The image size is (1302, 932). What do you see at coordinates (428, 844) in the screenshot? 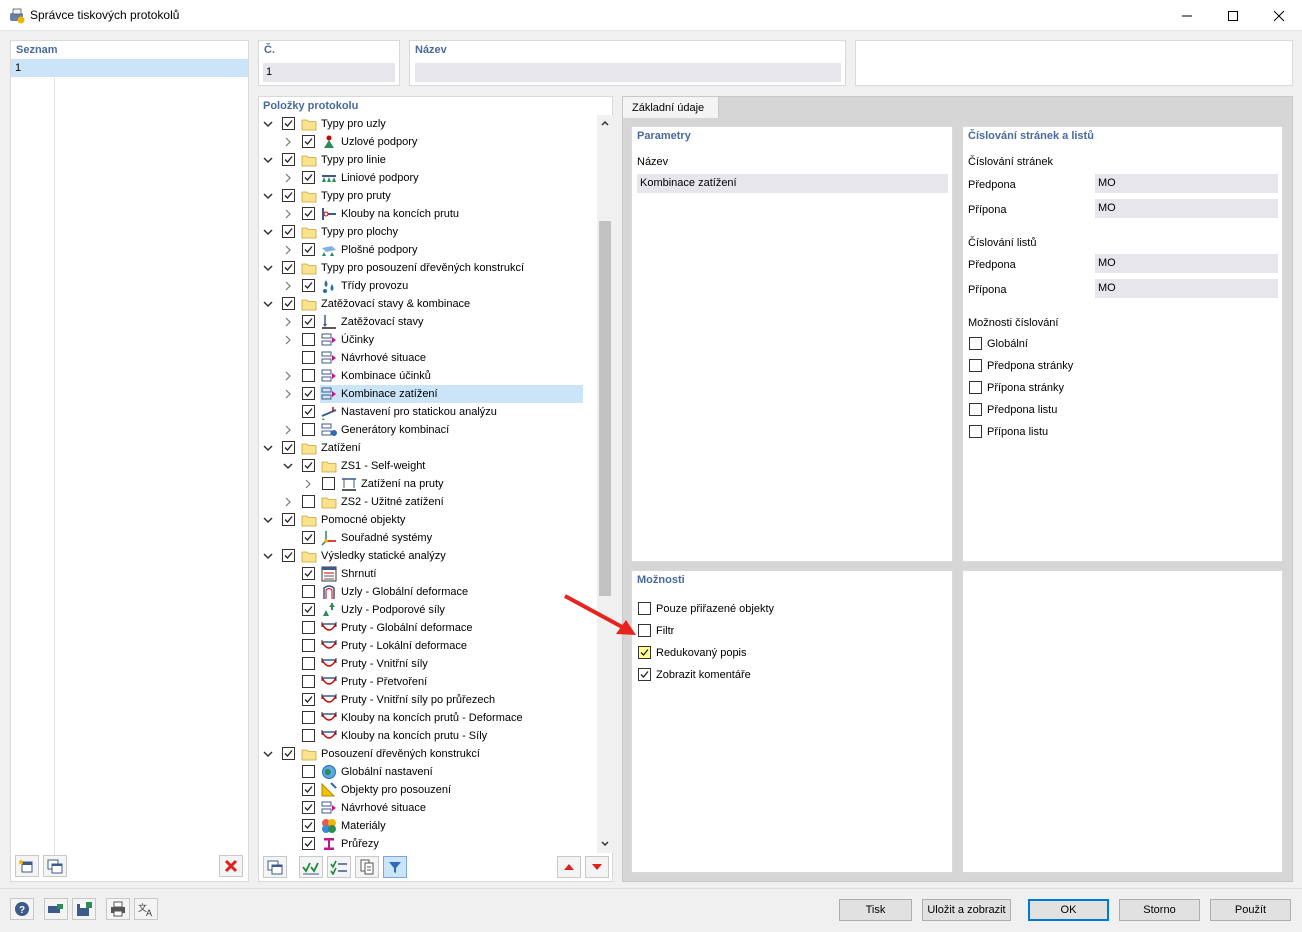
I see `tree-item: Průřezy` at bounding box center [428, 844].